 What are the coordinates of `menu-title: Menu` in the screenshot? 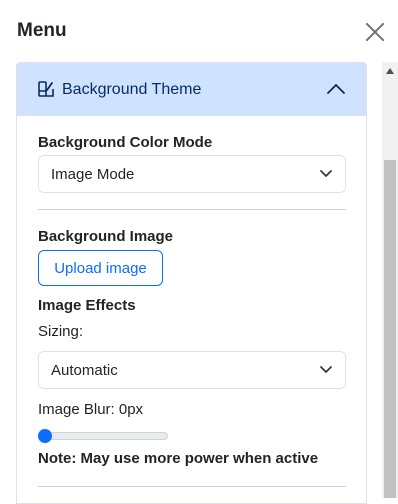 It's located at (42, 30).